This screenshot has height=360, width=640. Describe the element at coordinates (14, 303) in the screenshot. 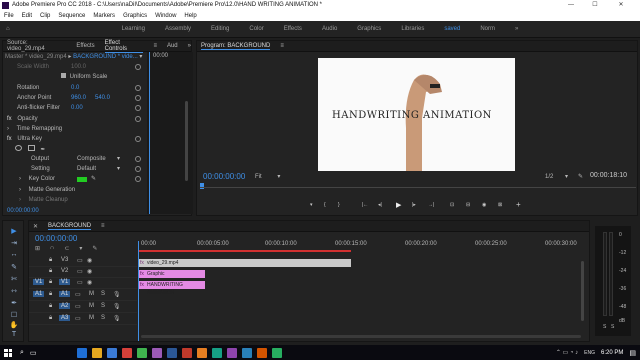

I see `pen-tool-icon: ✒` at that location.